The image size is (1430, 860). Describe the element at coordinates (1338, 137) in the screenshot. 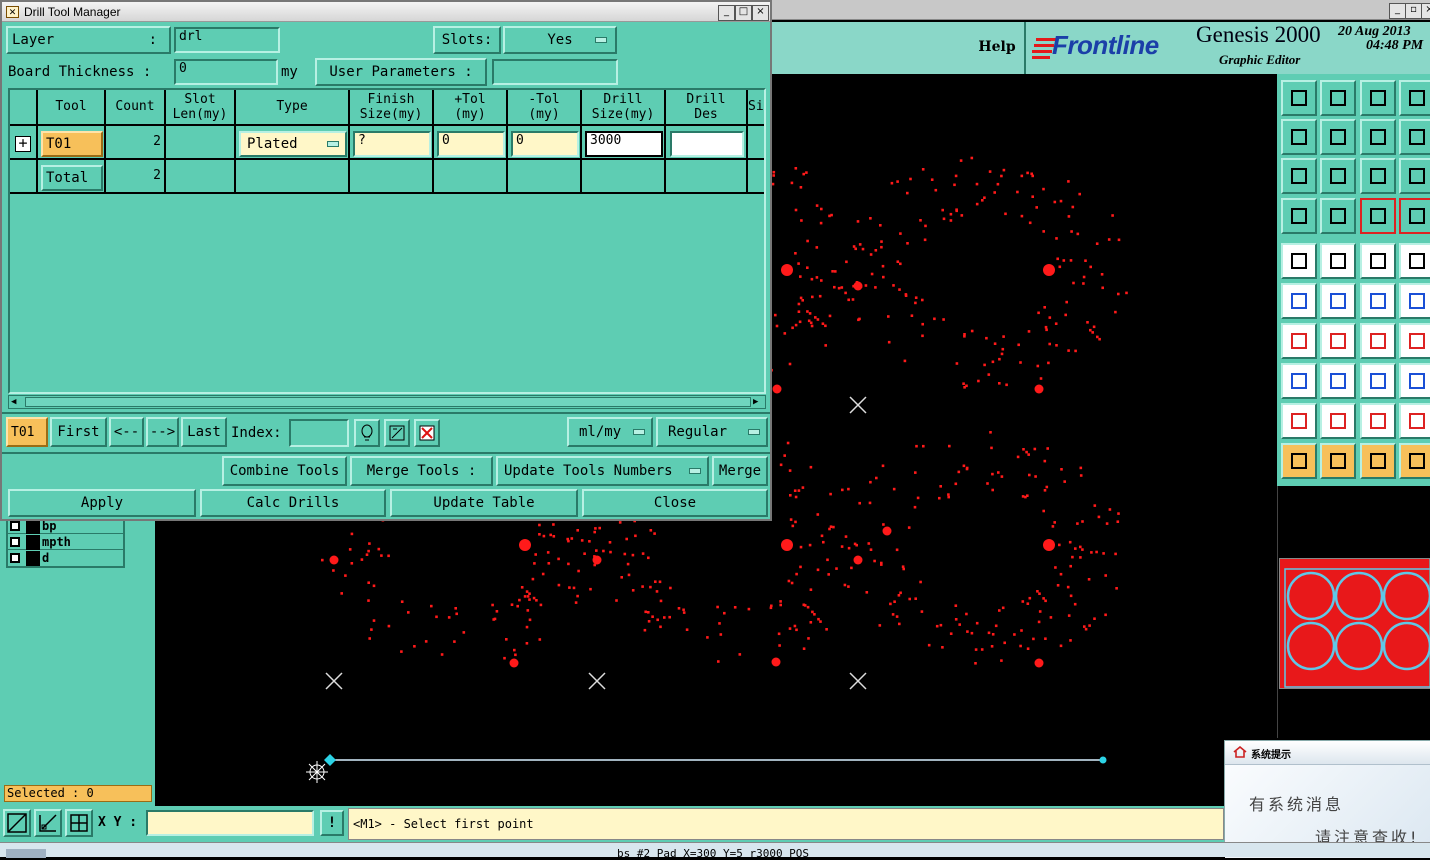

I see `layer-out-icon` at that location.